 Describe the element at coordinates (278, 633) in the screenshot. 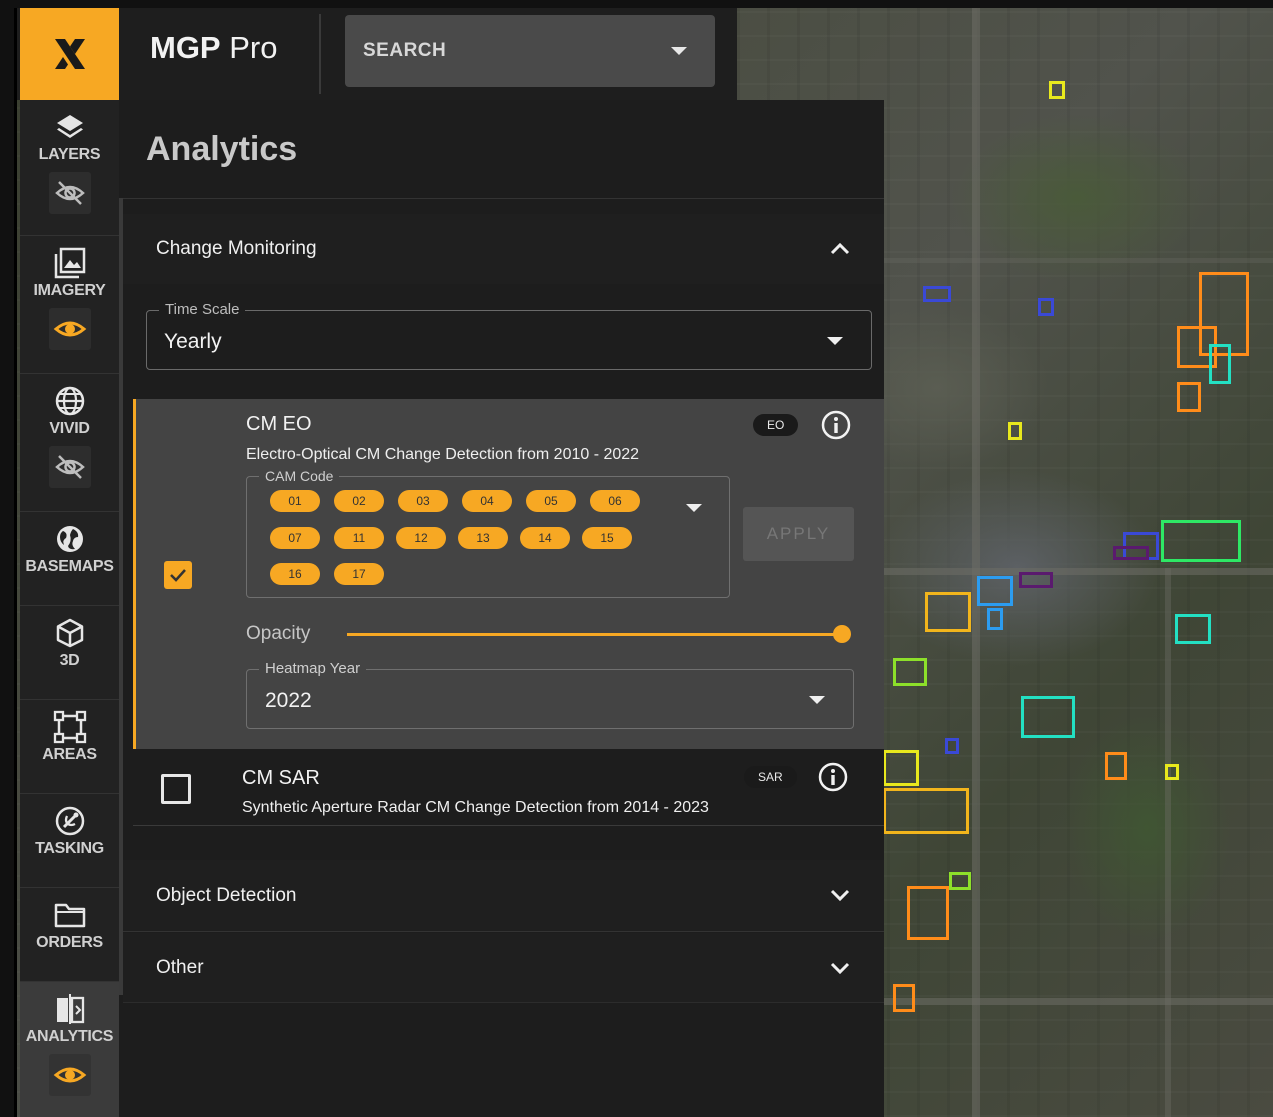

I see `opacity-label: Opacity` at that location.